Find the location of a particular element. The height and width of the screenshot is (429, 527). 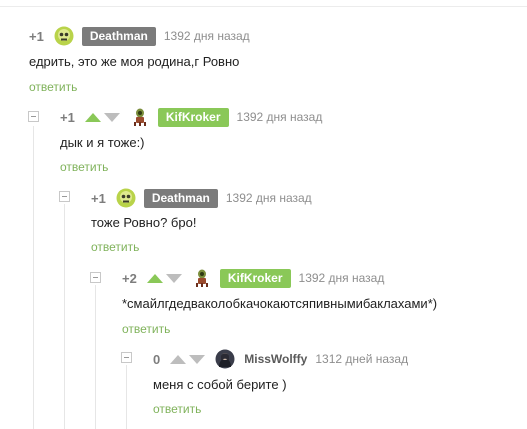

author-nickname: MissWolffy is located at coordinates (275, 359).